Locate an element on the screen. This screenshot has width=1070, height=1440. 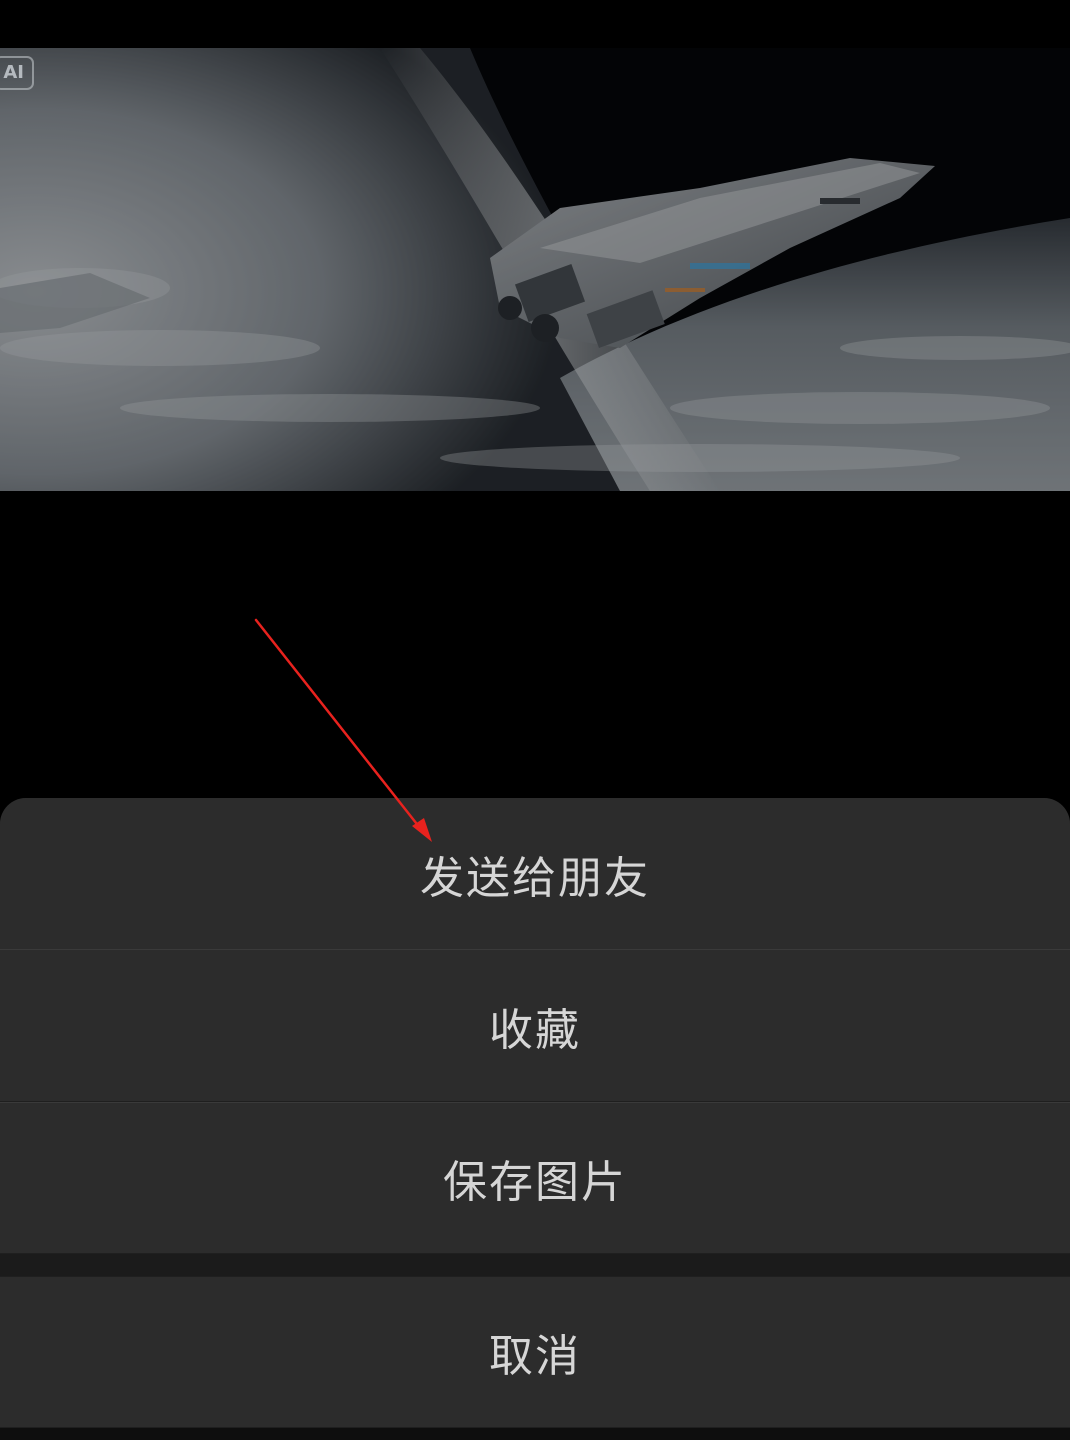
cancel-button: 取消 is located at coordinates (535, 1352).